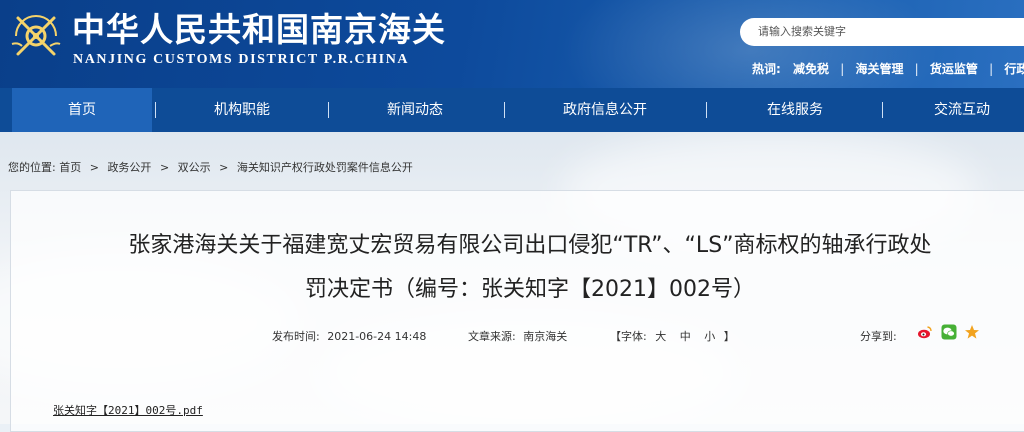  What do you see at coordinates (296, 336) in the screenshot?
I see `publish-time-label: 发布时间:` at bounding box center [296, 336].